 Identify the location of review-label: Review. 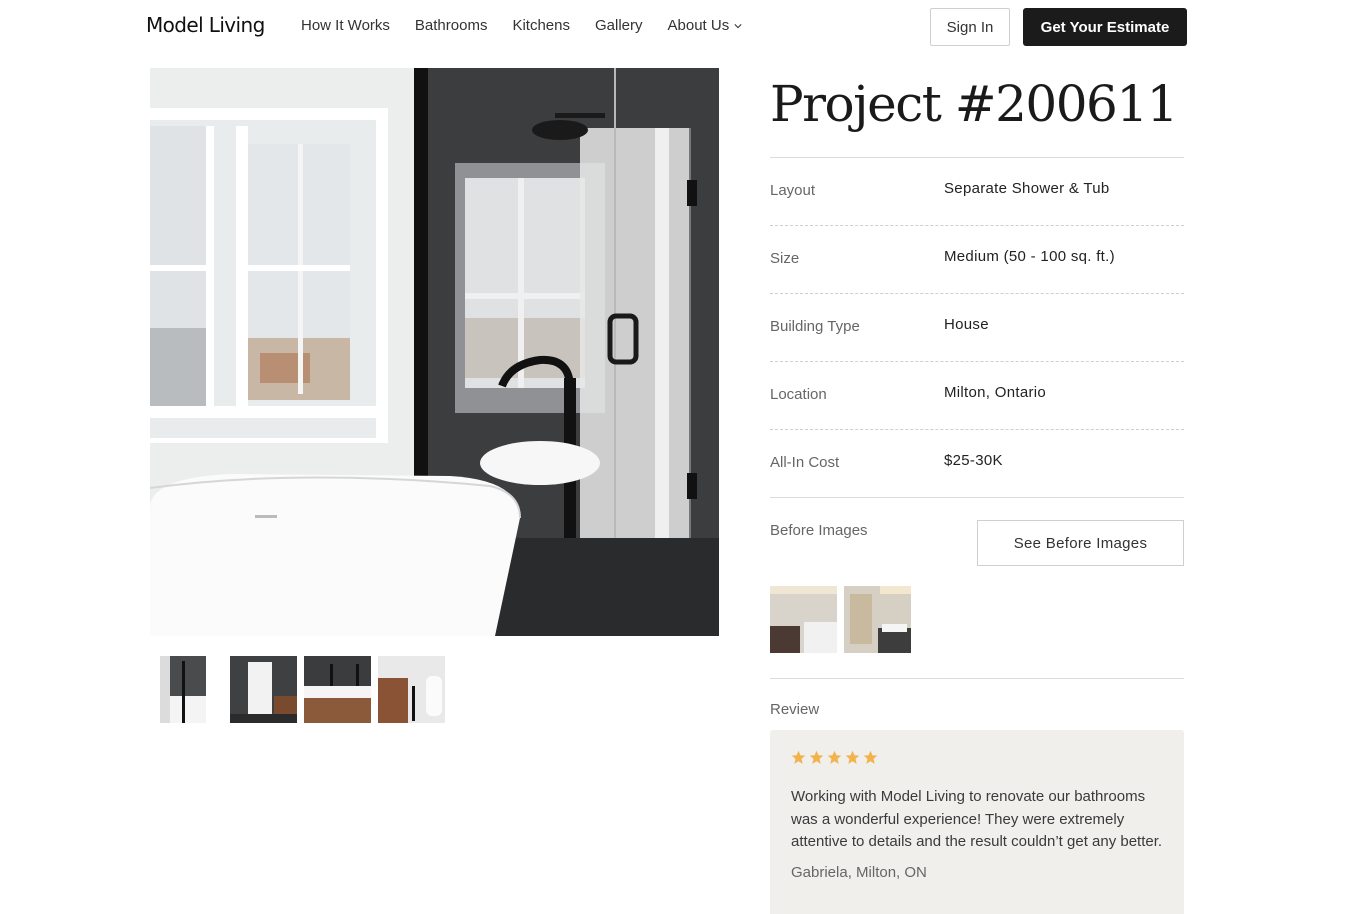
(795, 709).